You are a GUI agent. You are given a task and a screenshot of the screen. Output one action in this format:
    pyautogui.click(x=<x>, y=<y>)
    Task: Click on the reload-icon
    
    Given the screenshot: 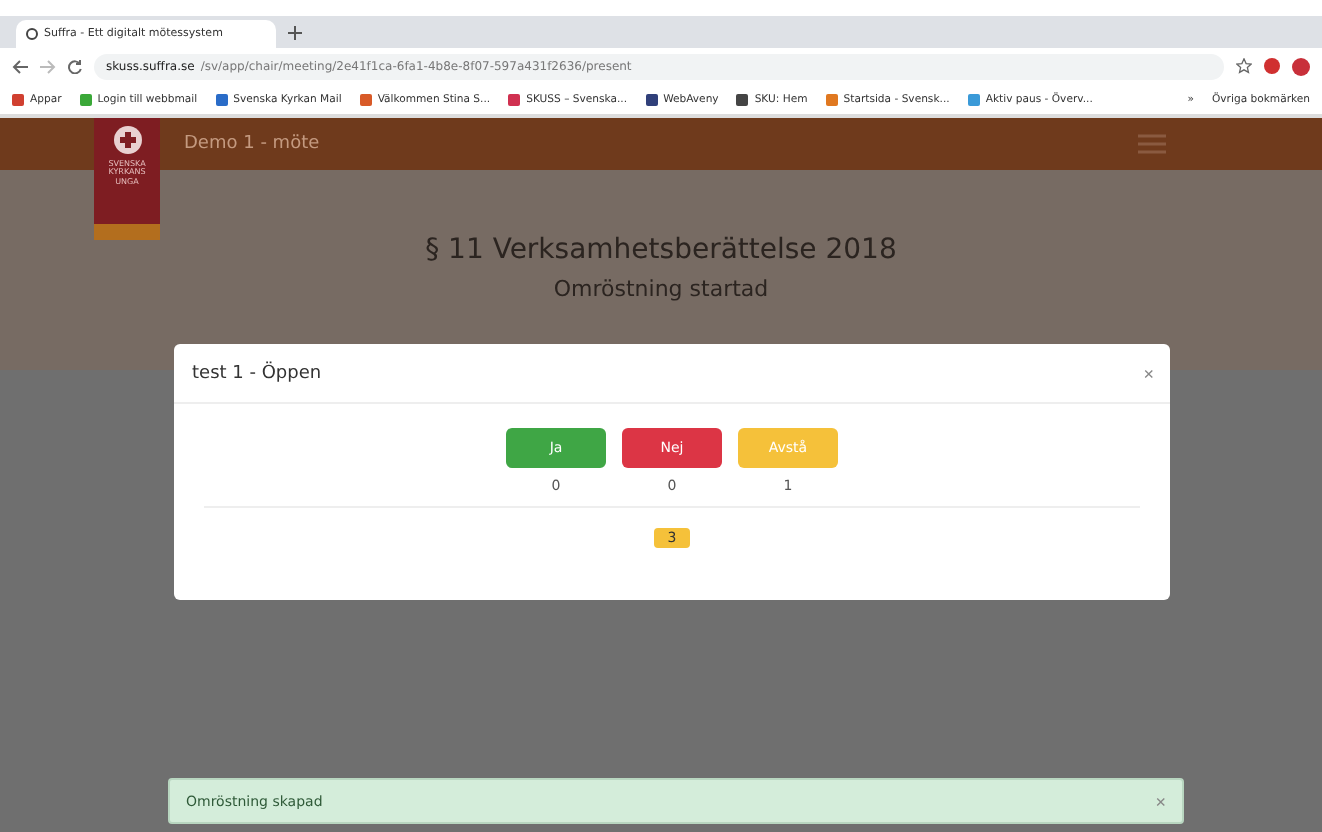 What is the action you would take?
    pyautogui.click(x=75, y=66)
    